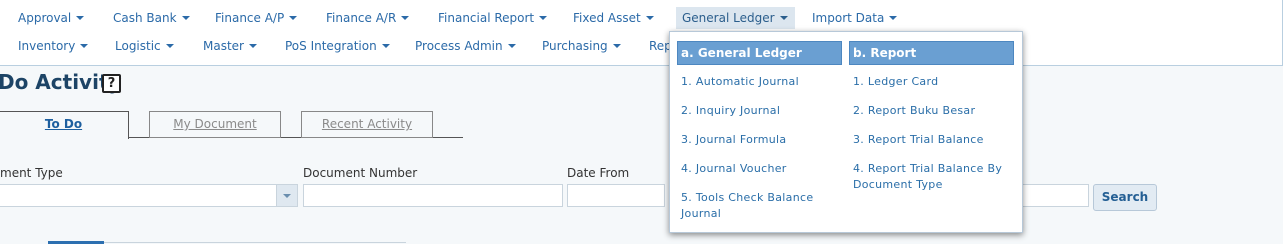 This screenshot has width=1283, height=244. I want to click on menu-item-automatic-journal: 1. Automatic Journal, so click(756, 82).